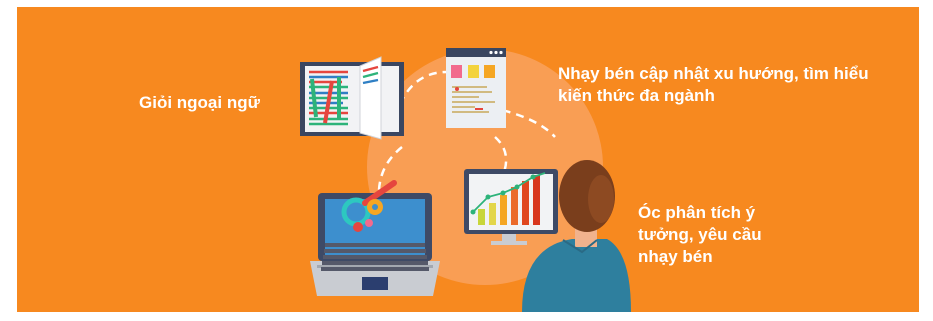 This screenshot has height=321, width=933. What do you see at coordinates (713, 73) in the screenshot?
I see `skill-label-trends-line1: Nhạy bén cập nhật xu hướng, tìm hiểu` at bounding box center [713, 73].